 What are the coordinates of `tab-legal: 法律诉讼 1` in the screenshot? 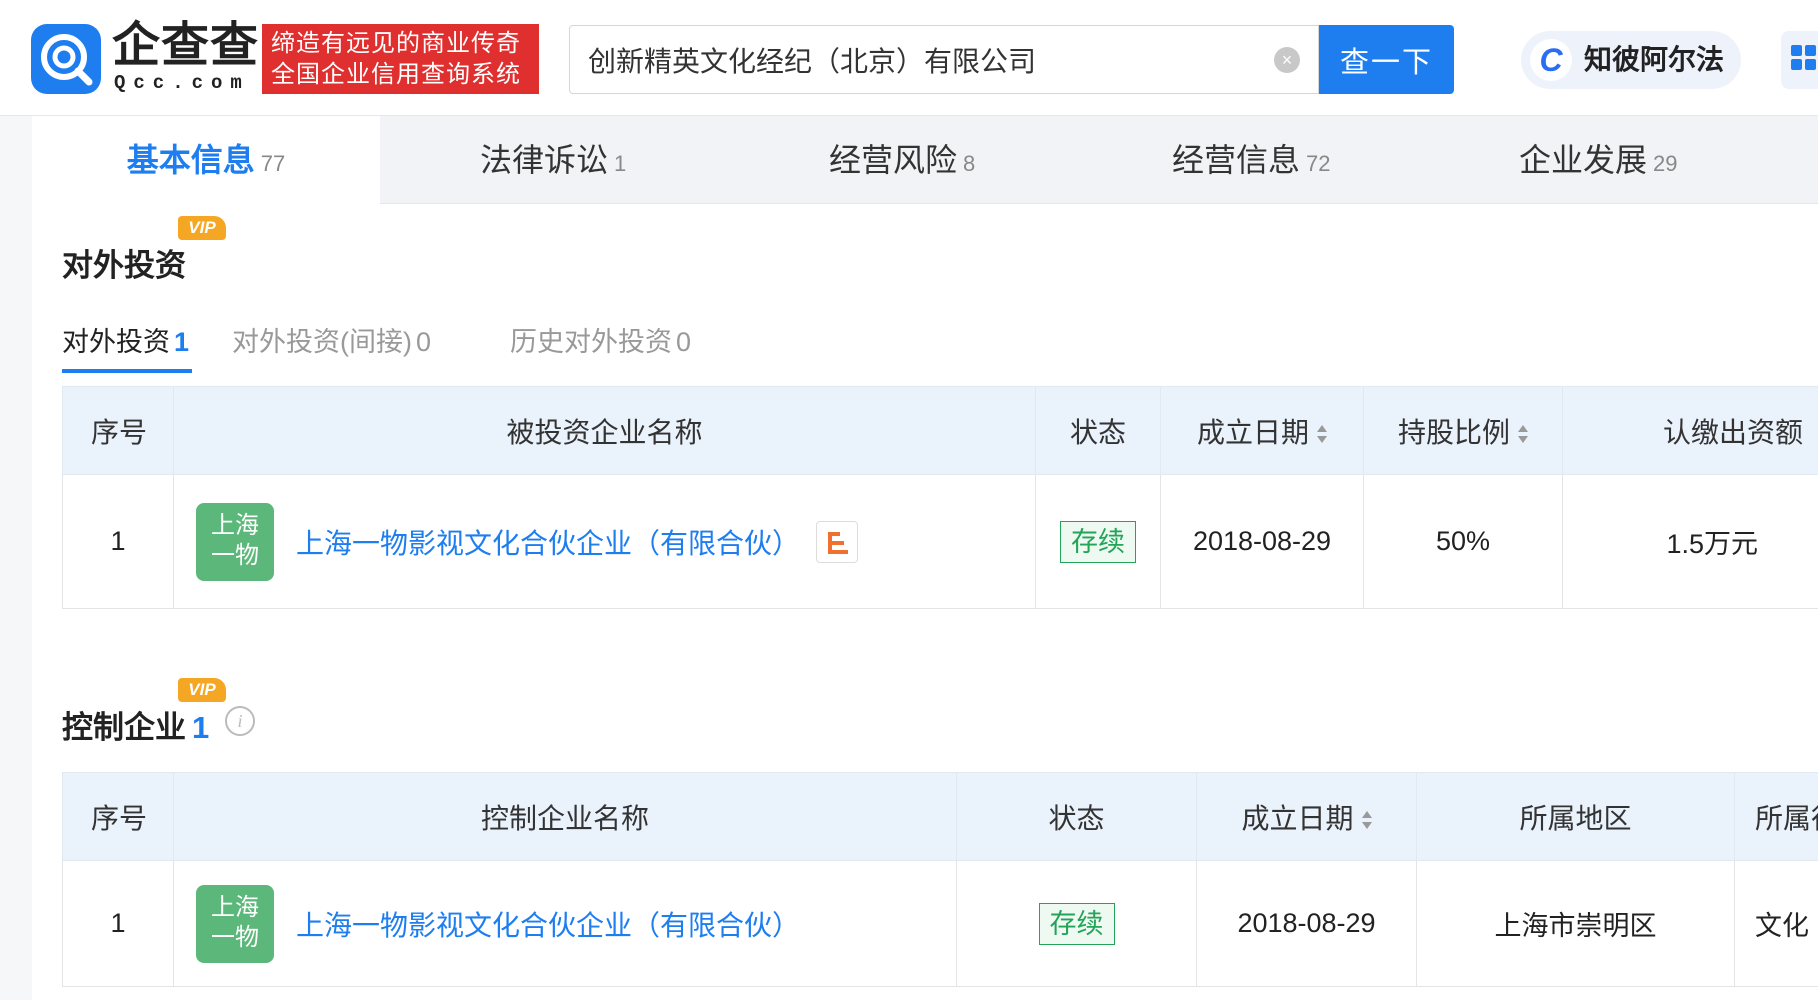 It's located at (553, 160).